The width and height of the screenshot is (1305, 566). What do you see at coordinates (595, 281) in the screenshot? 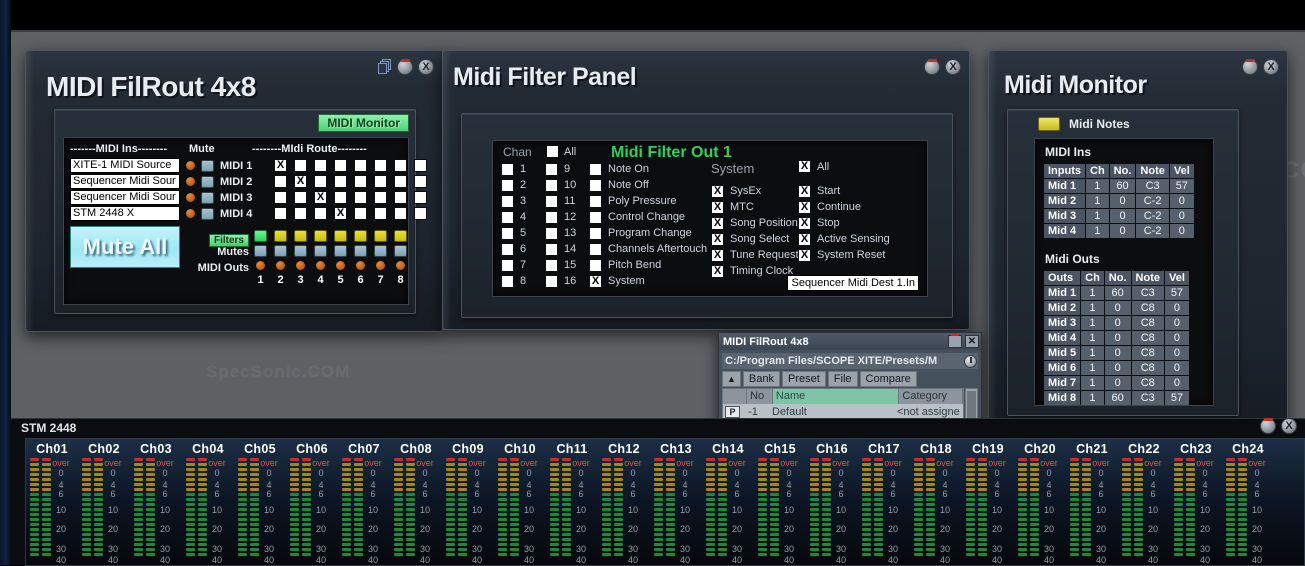
I see `message-checkbox: X` at bounding box center [595, 281].